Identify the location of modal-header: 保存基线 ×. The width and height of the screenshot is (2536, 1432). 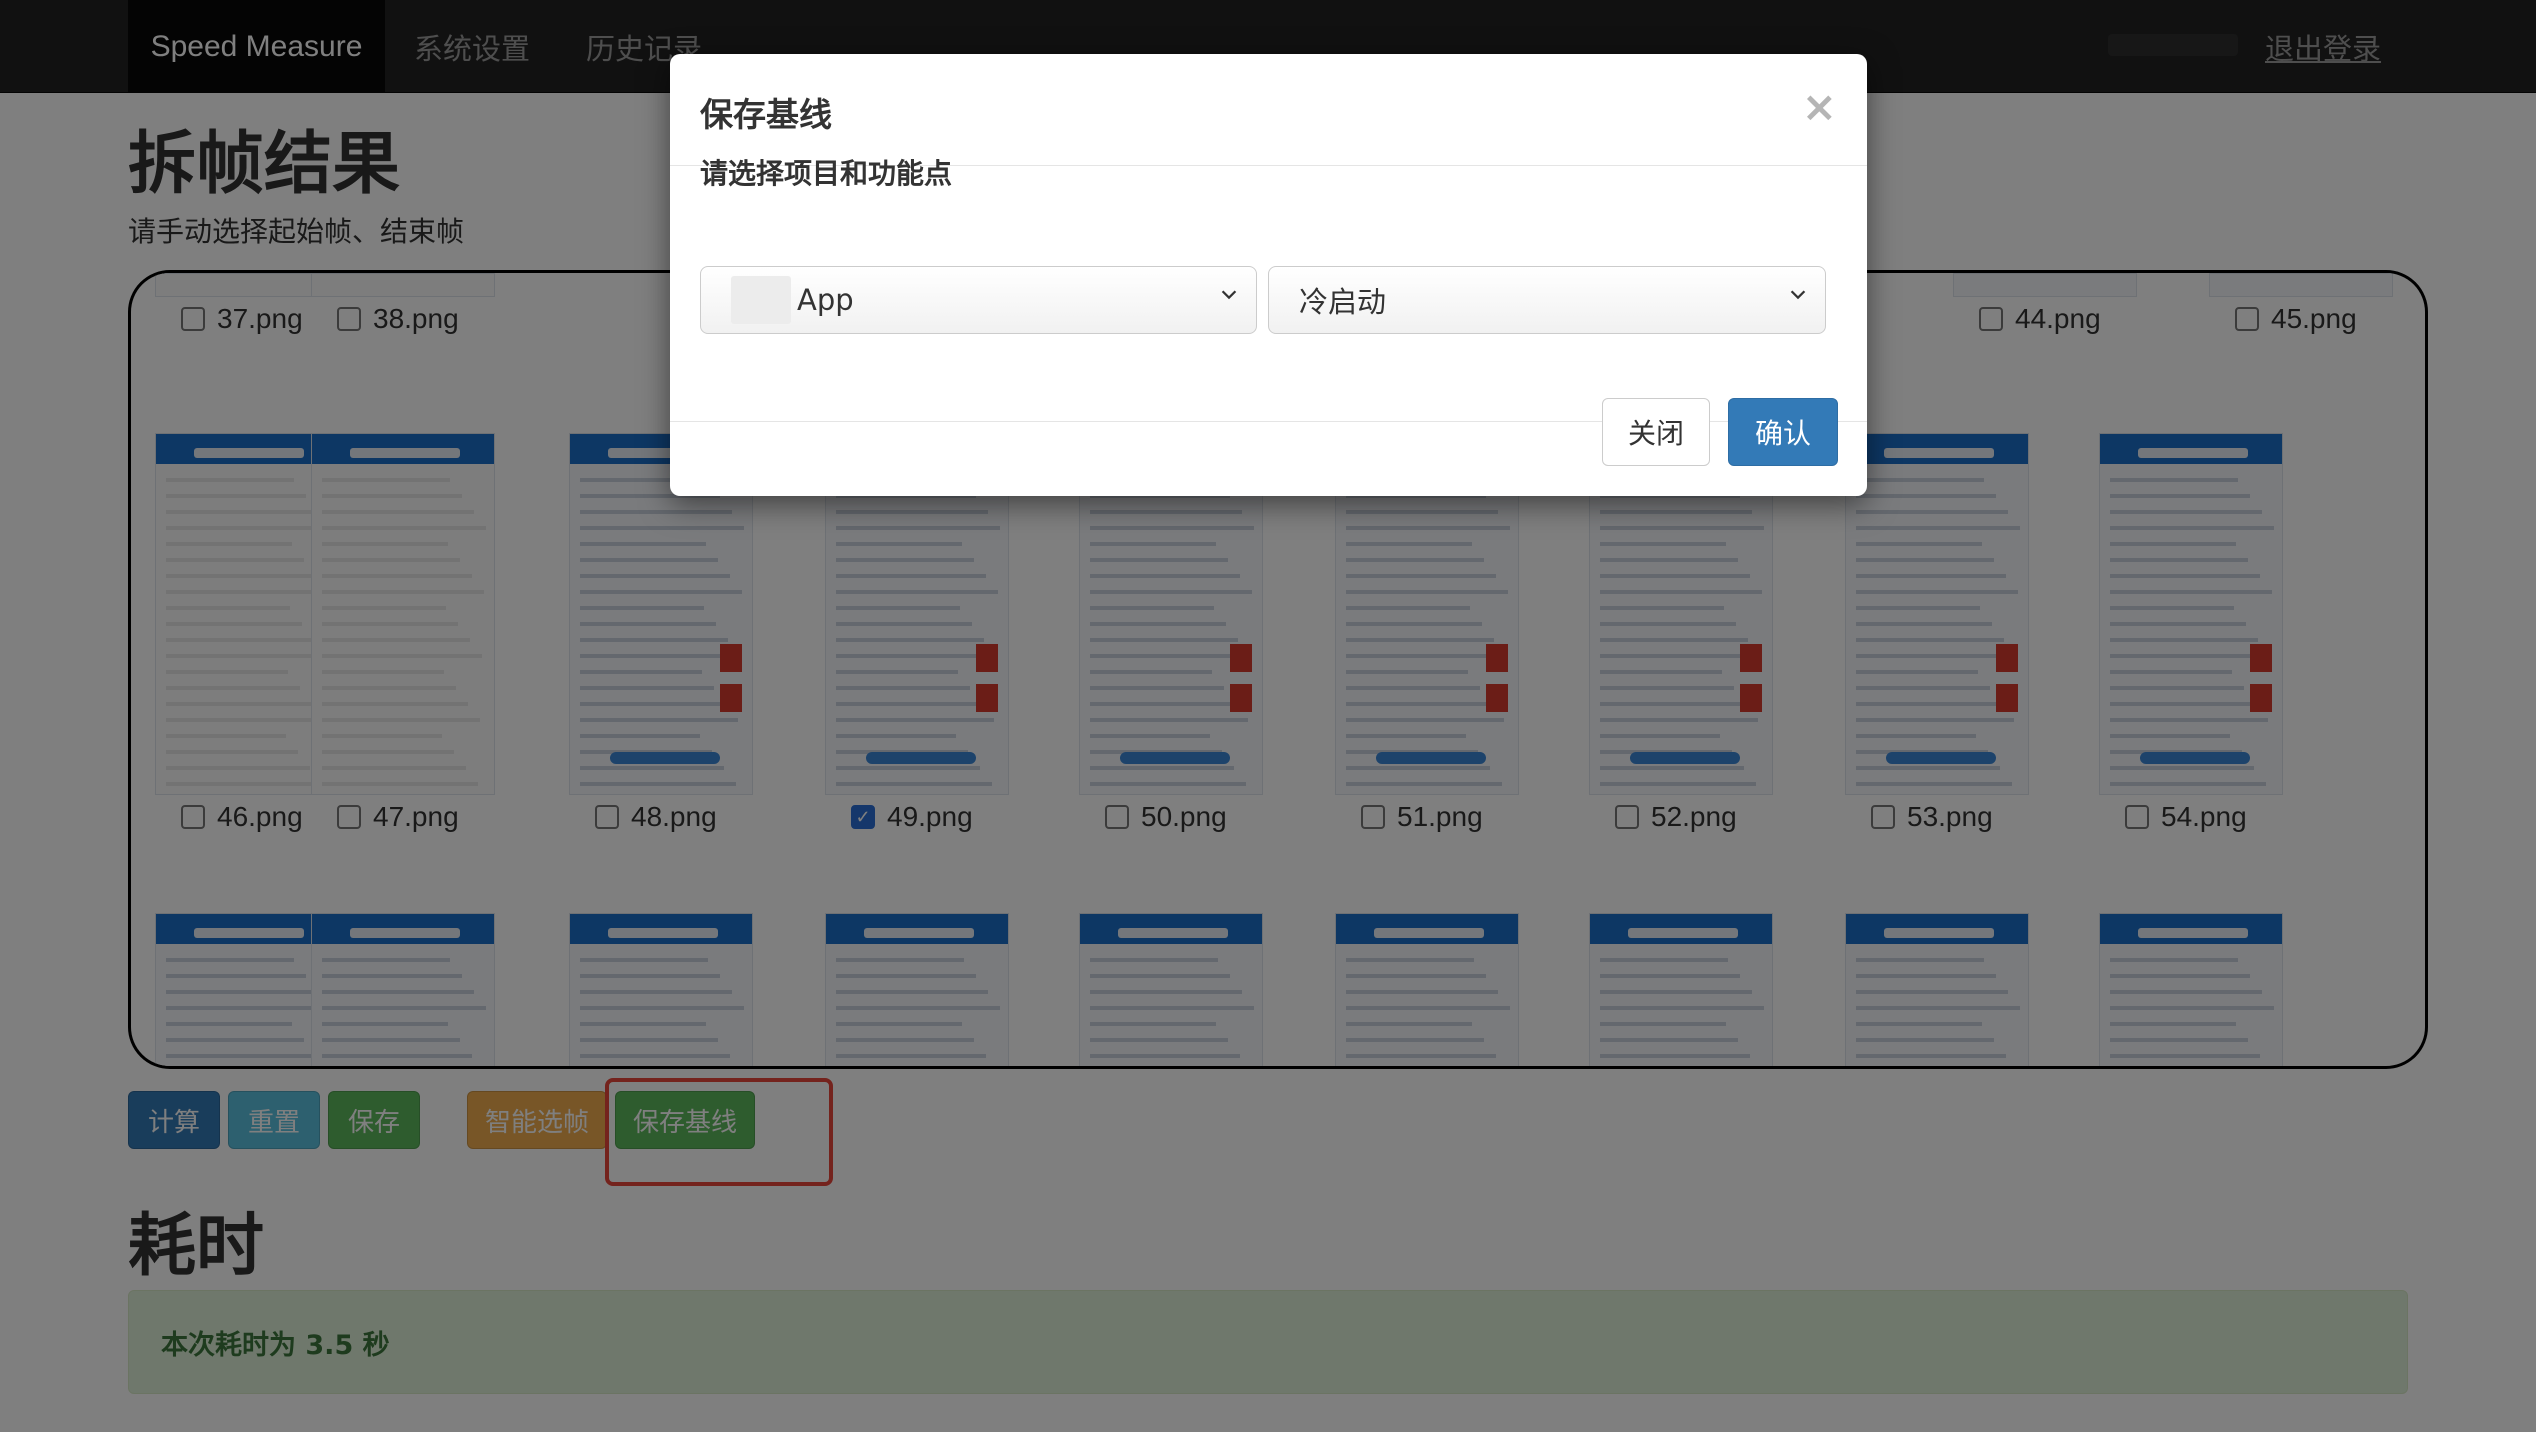
(1268, 110).